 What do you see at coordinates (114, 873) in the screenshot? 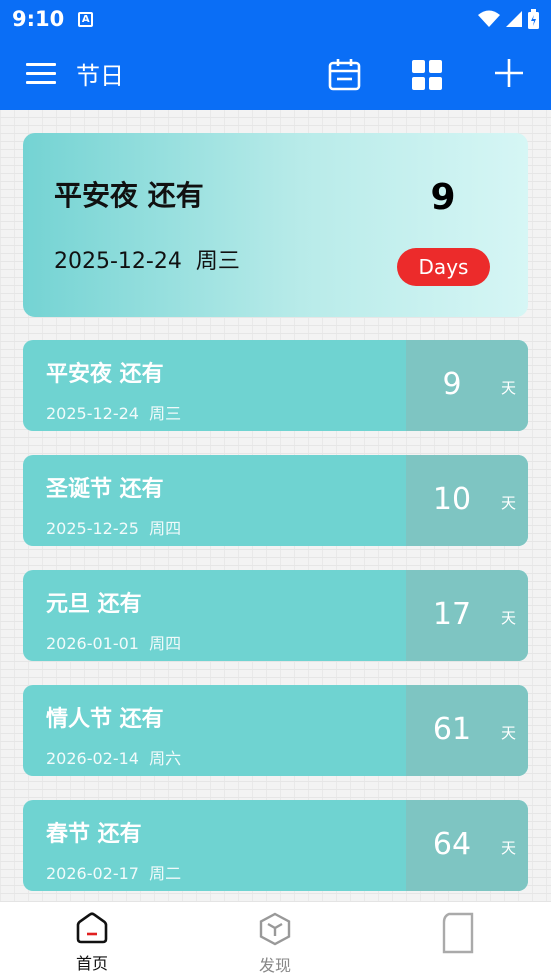
I see `event-date: 2026-02-17 周二` at bounding box center [114, 873].